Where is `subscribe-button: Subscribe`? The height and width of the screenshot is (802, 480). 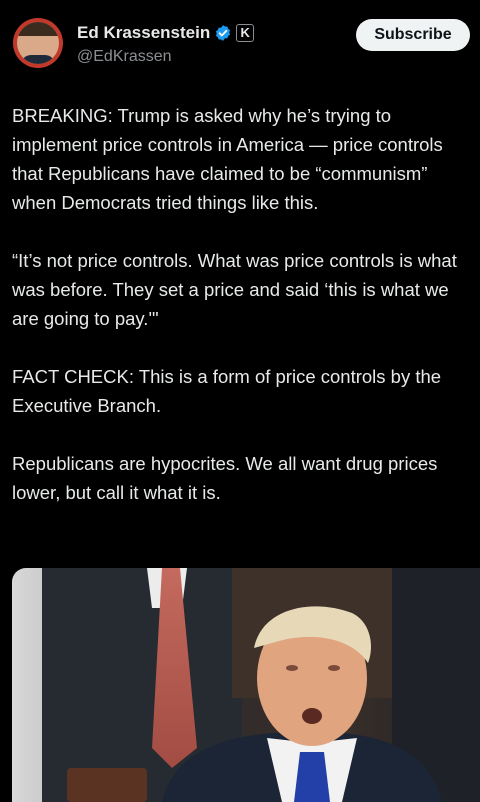
subscribe-button: Subscribe is located at coordinates (413, 35).